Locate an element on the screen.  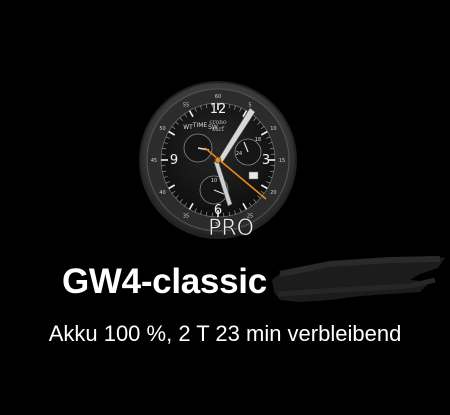
bezel-number: 50 is located at coordinates (162, 129).